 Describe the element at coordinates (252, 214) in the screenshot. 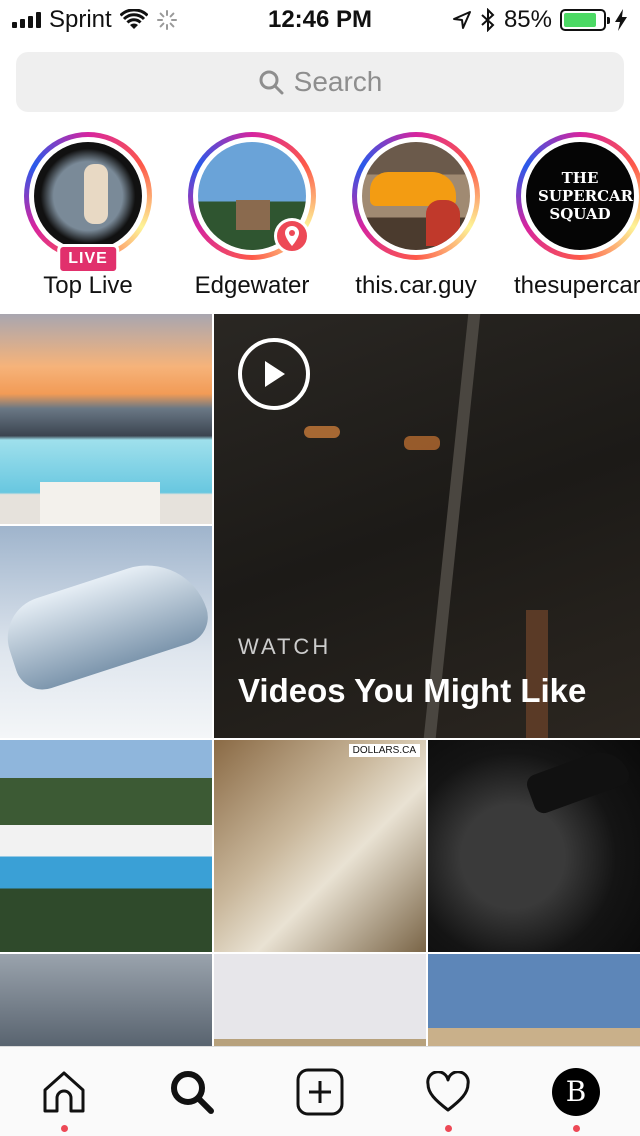

I see `story-edgewater: Edgewater` at that location.